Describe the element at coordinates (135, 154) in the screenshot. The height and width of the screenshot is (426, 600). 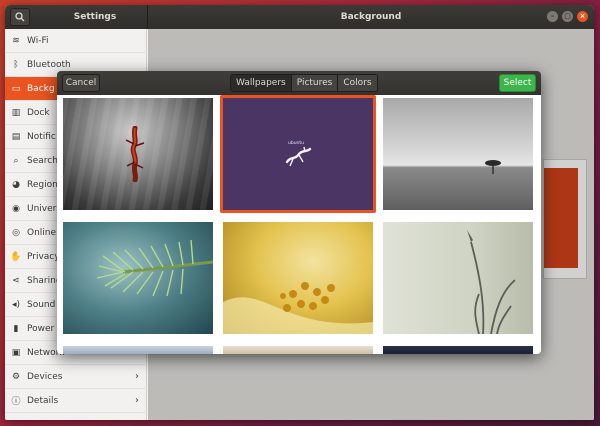
I see `gecko-figure` at that location.